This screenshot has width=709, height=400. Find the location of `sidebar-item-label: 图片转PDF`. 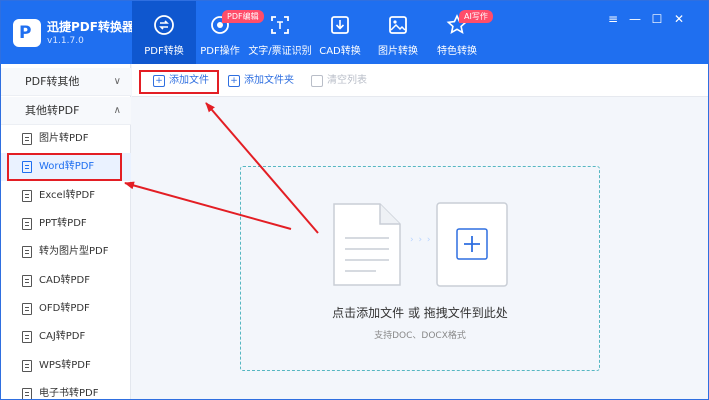

sidebar-item-label: 图片转PDF is located at coordinates (64, 138).